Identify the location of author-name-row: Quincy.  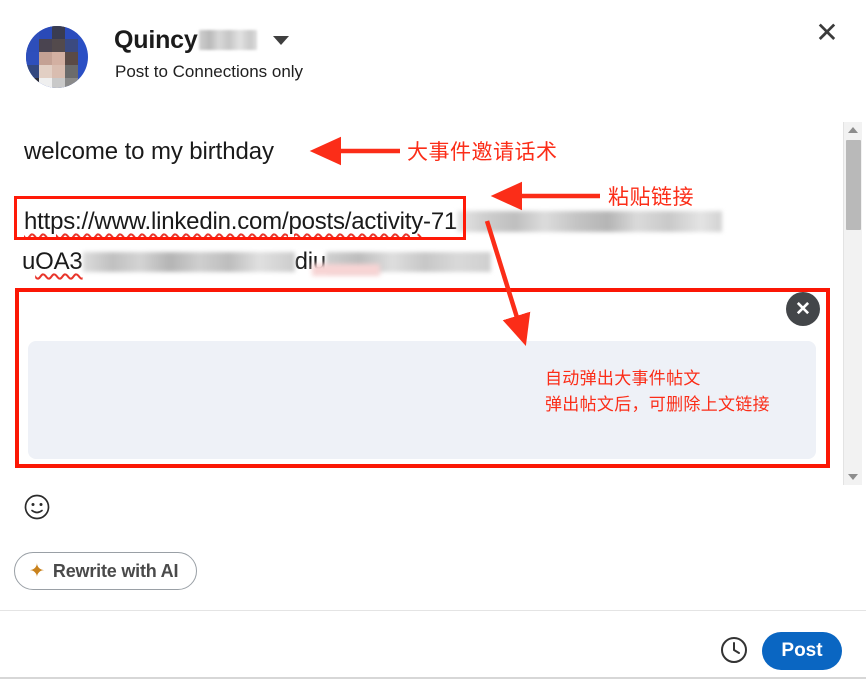
(201, 40).